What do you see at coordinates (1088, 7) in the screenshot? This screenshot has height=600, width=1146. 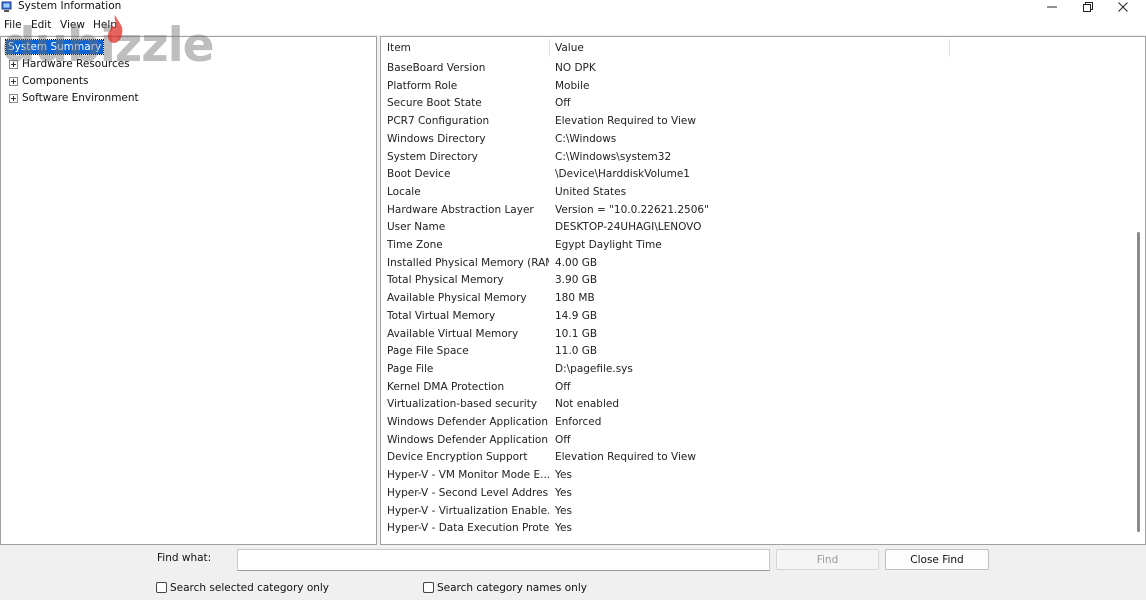 I see `maximize-button` at bounding box center [1088, 7].